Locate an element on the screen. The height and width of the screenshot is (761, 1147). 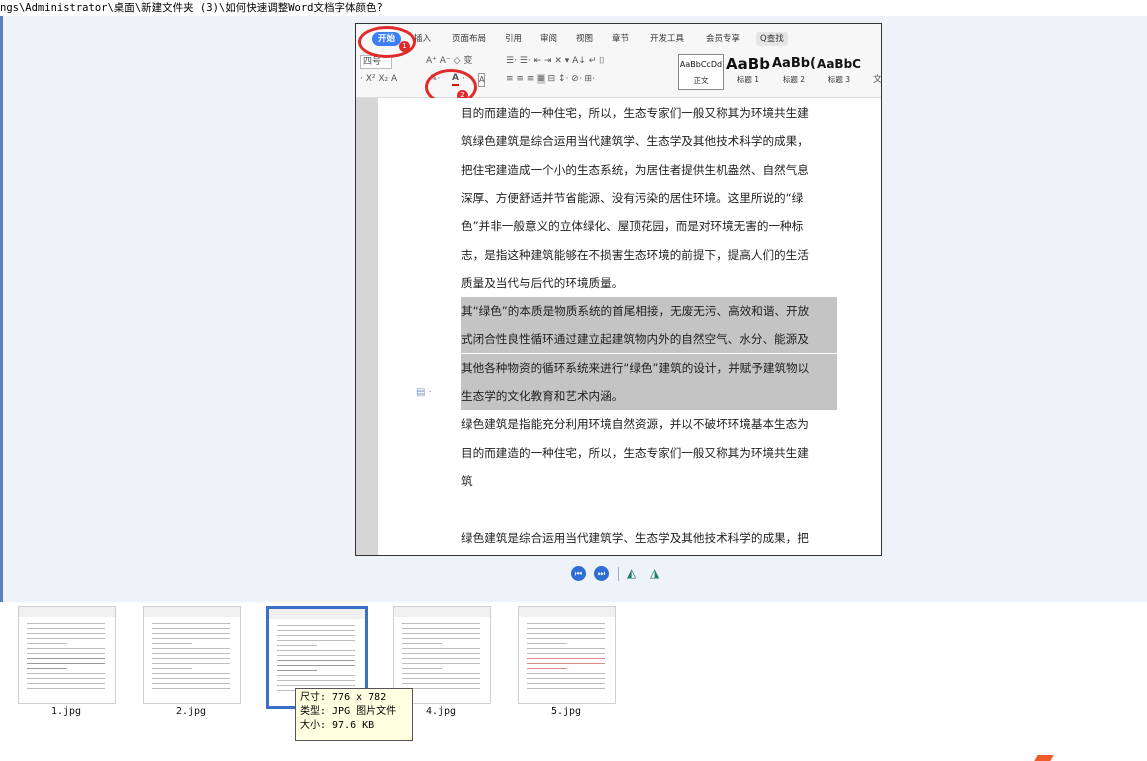
page-margin is located at coordinates (367, 326).